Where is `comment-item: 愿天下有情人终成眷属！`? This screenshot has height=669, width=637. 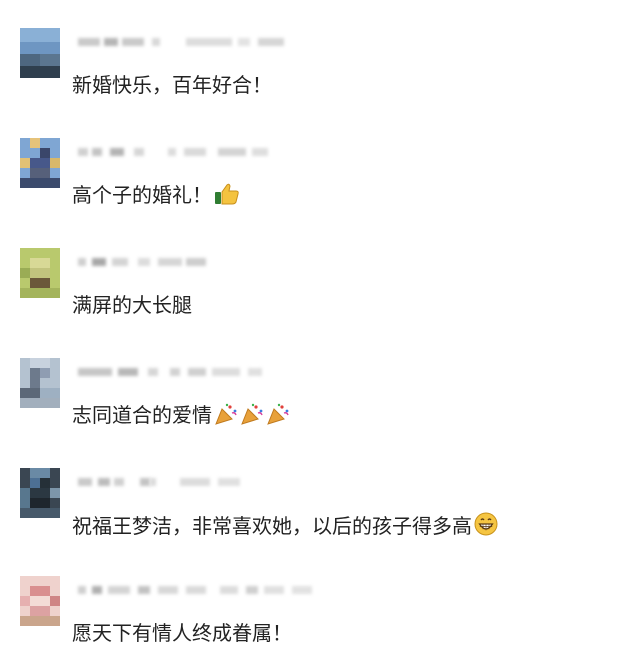
comment-item: 愿天下有情人终成眷属！ is located at coordinates (320, 621).